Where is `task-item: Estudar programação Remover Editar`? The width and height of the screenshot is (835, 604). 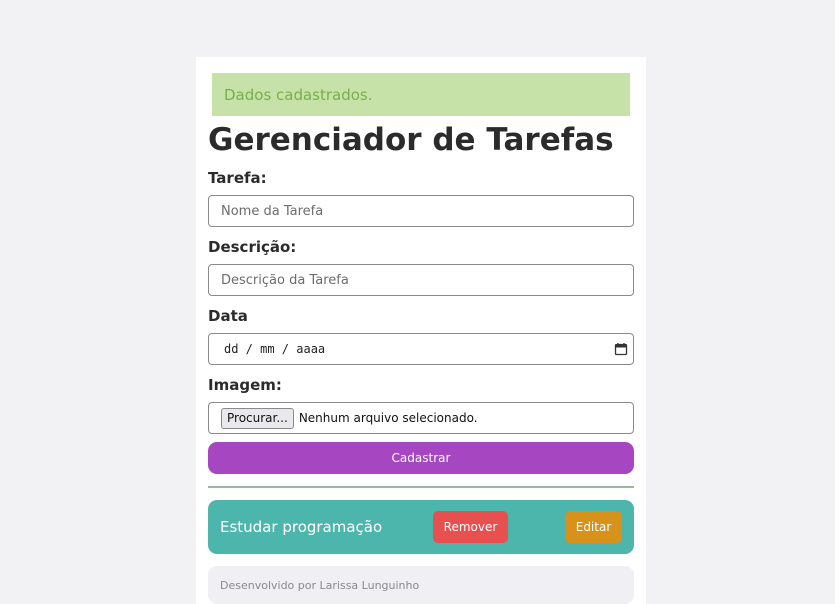 task-item: Estudar programação Remover Editar is located at coordinates (421, 527).